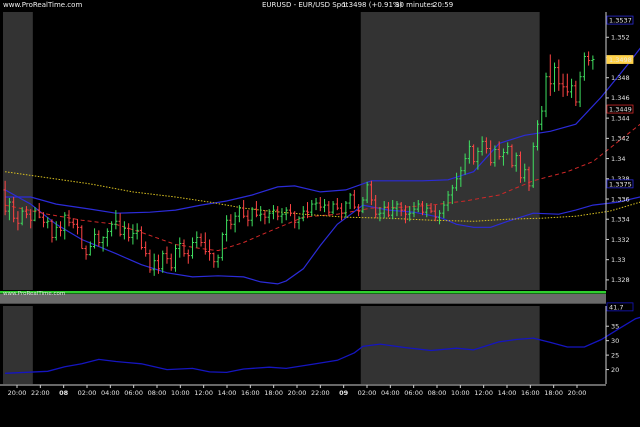 The height and width of the screenshot is (427, 640). Describe the element at coordinates (620, 98) in the screenshot. I see `y-tick-label-main: 1.346` at that location.